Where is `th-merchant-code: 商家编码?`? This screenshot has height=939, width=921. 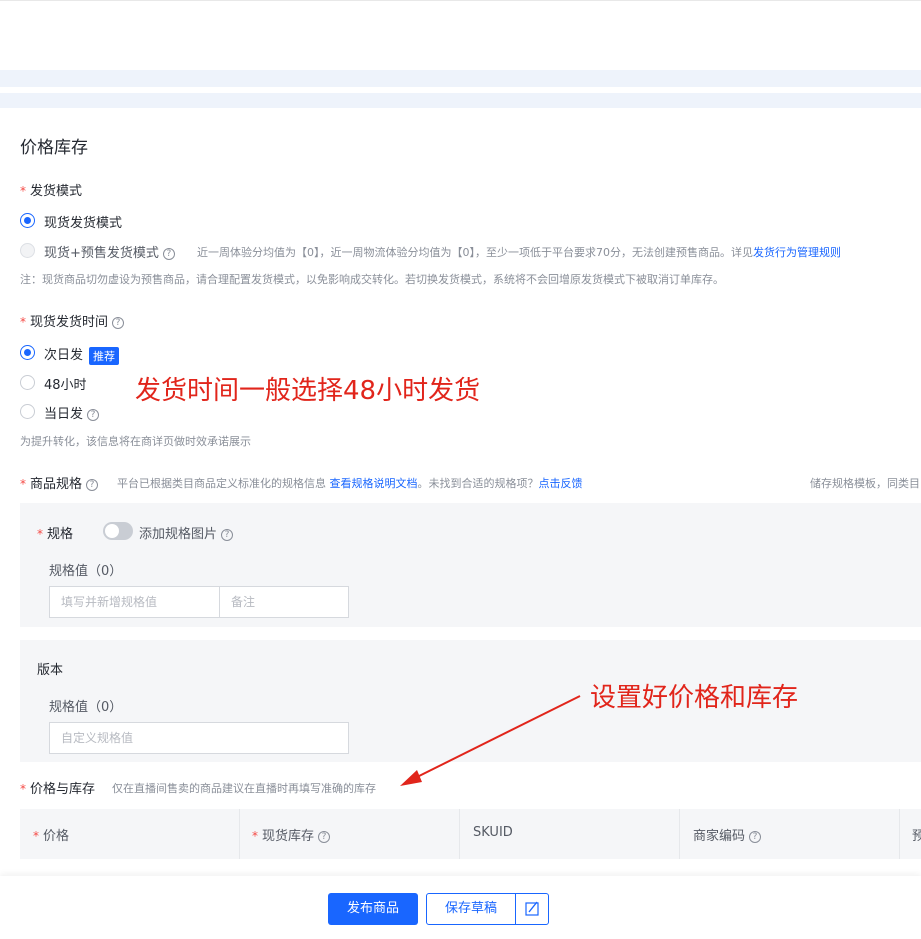
th-merchant-code: 商家编码? is located at coordinates (727, 834).